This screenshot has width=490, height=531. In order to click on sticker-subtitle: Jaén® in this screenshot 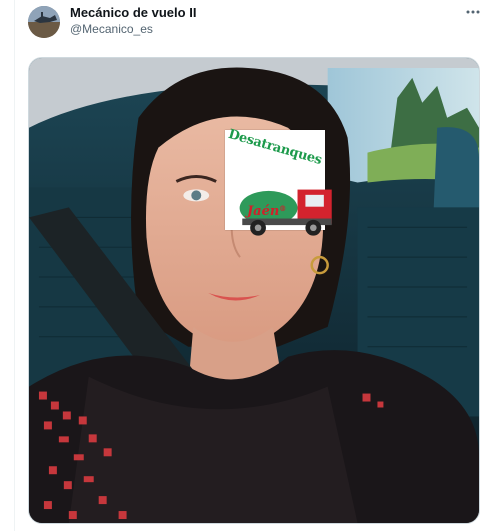, I will do `click(266, 211)`.